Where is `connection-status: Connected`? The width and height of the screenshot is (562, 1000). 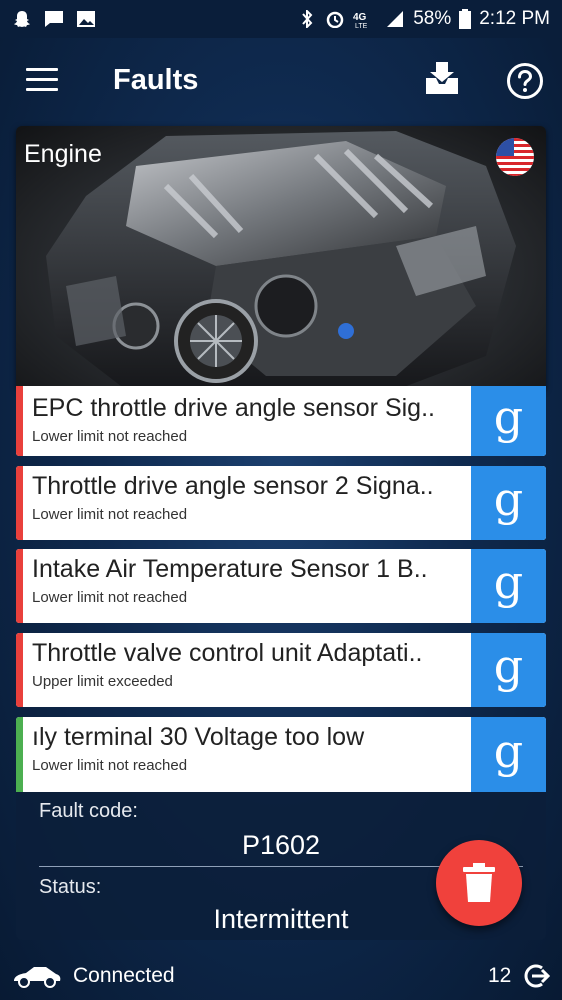 connection-status: Connected is located at coordinates (124, 975).